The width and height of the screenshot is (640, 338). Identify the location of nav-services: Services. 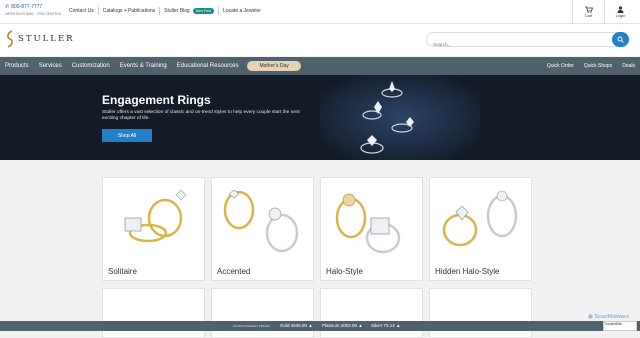
(50, 66).